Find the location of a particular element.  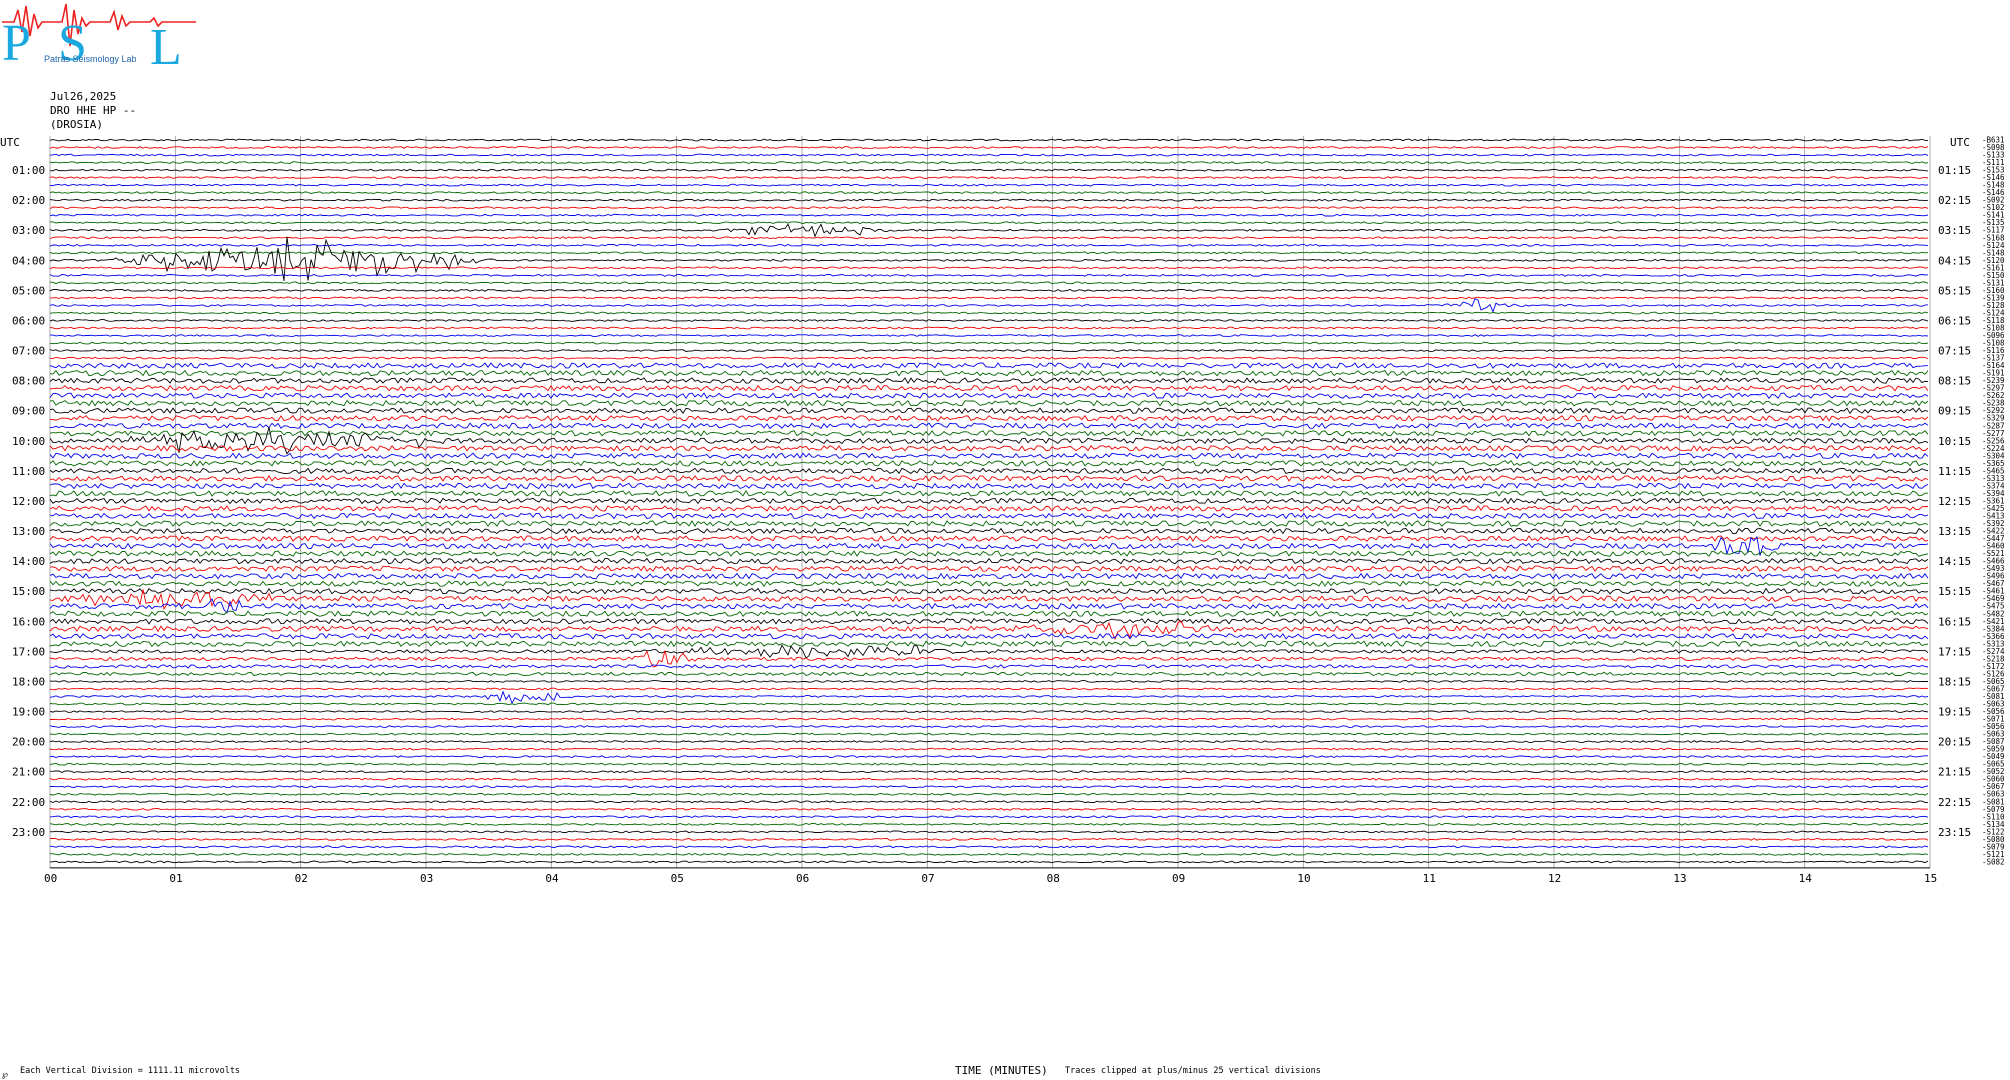

x-axis-title: TIME (MINUTES) is located at coordinates (1001, 1070).